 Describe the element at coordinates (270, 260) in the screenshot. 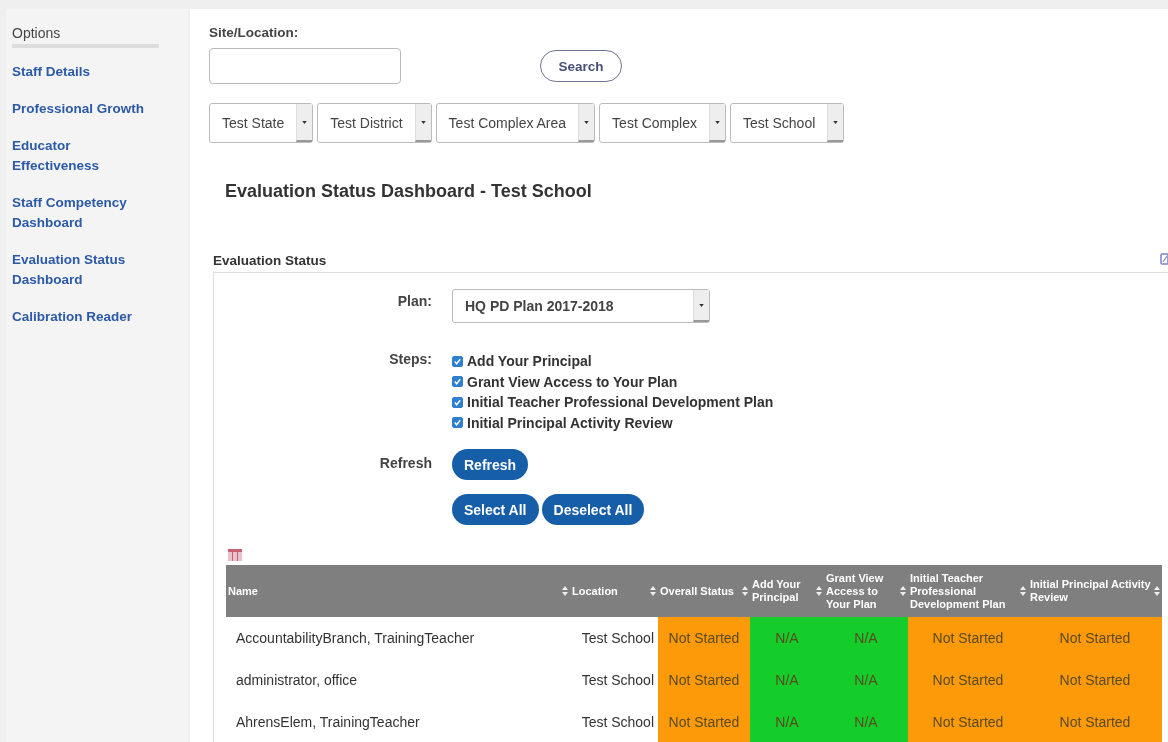

I see `section-title: Evaluation Status` at that location.